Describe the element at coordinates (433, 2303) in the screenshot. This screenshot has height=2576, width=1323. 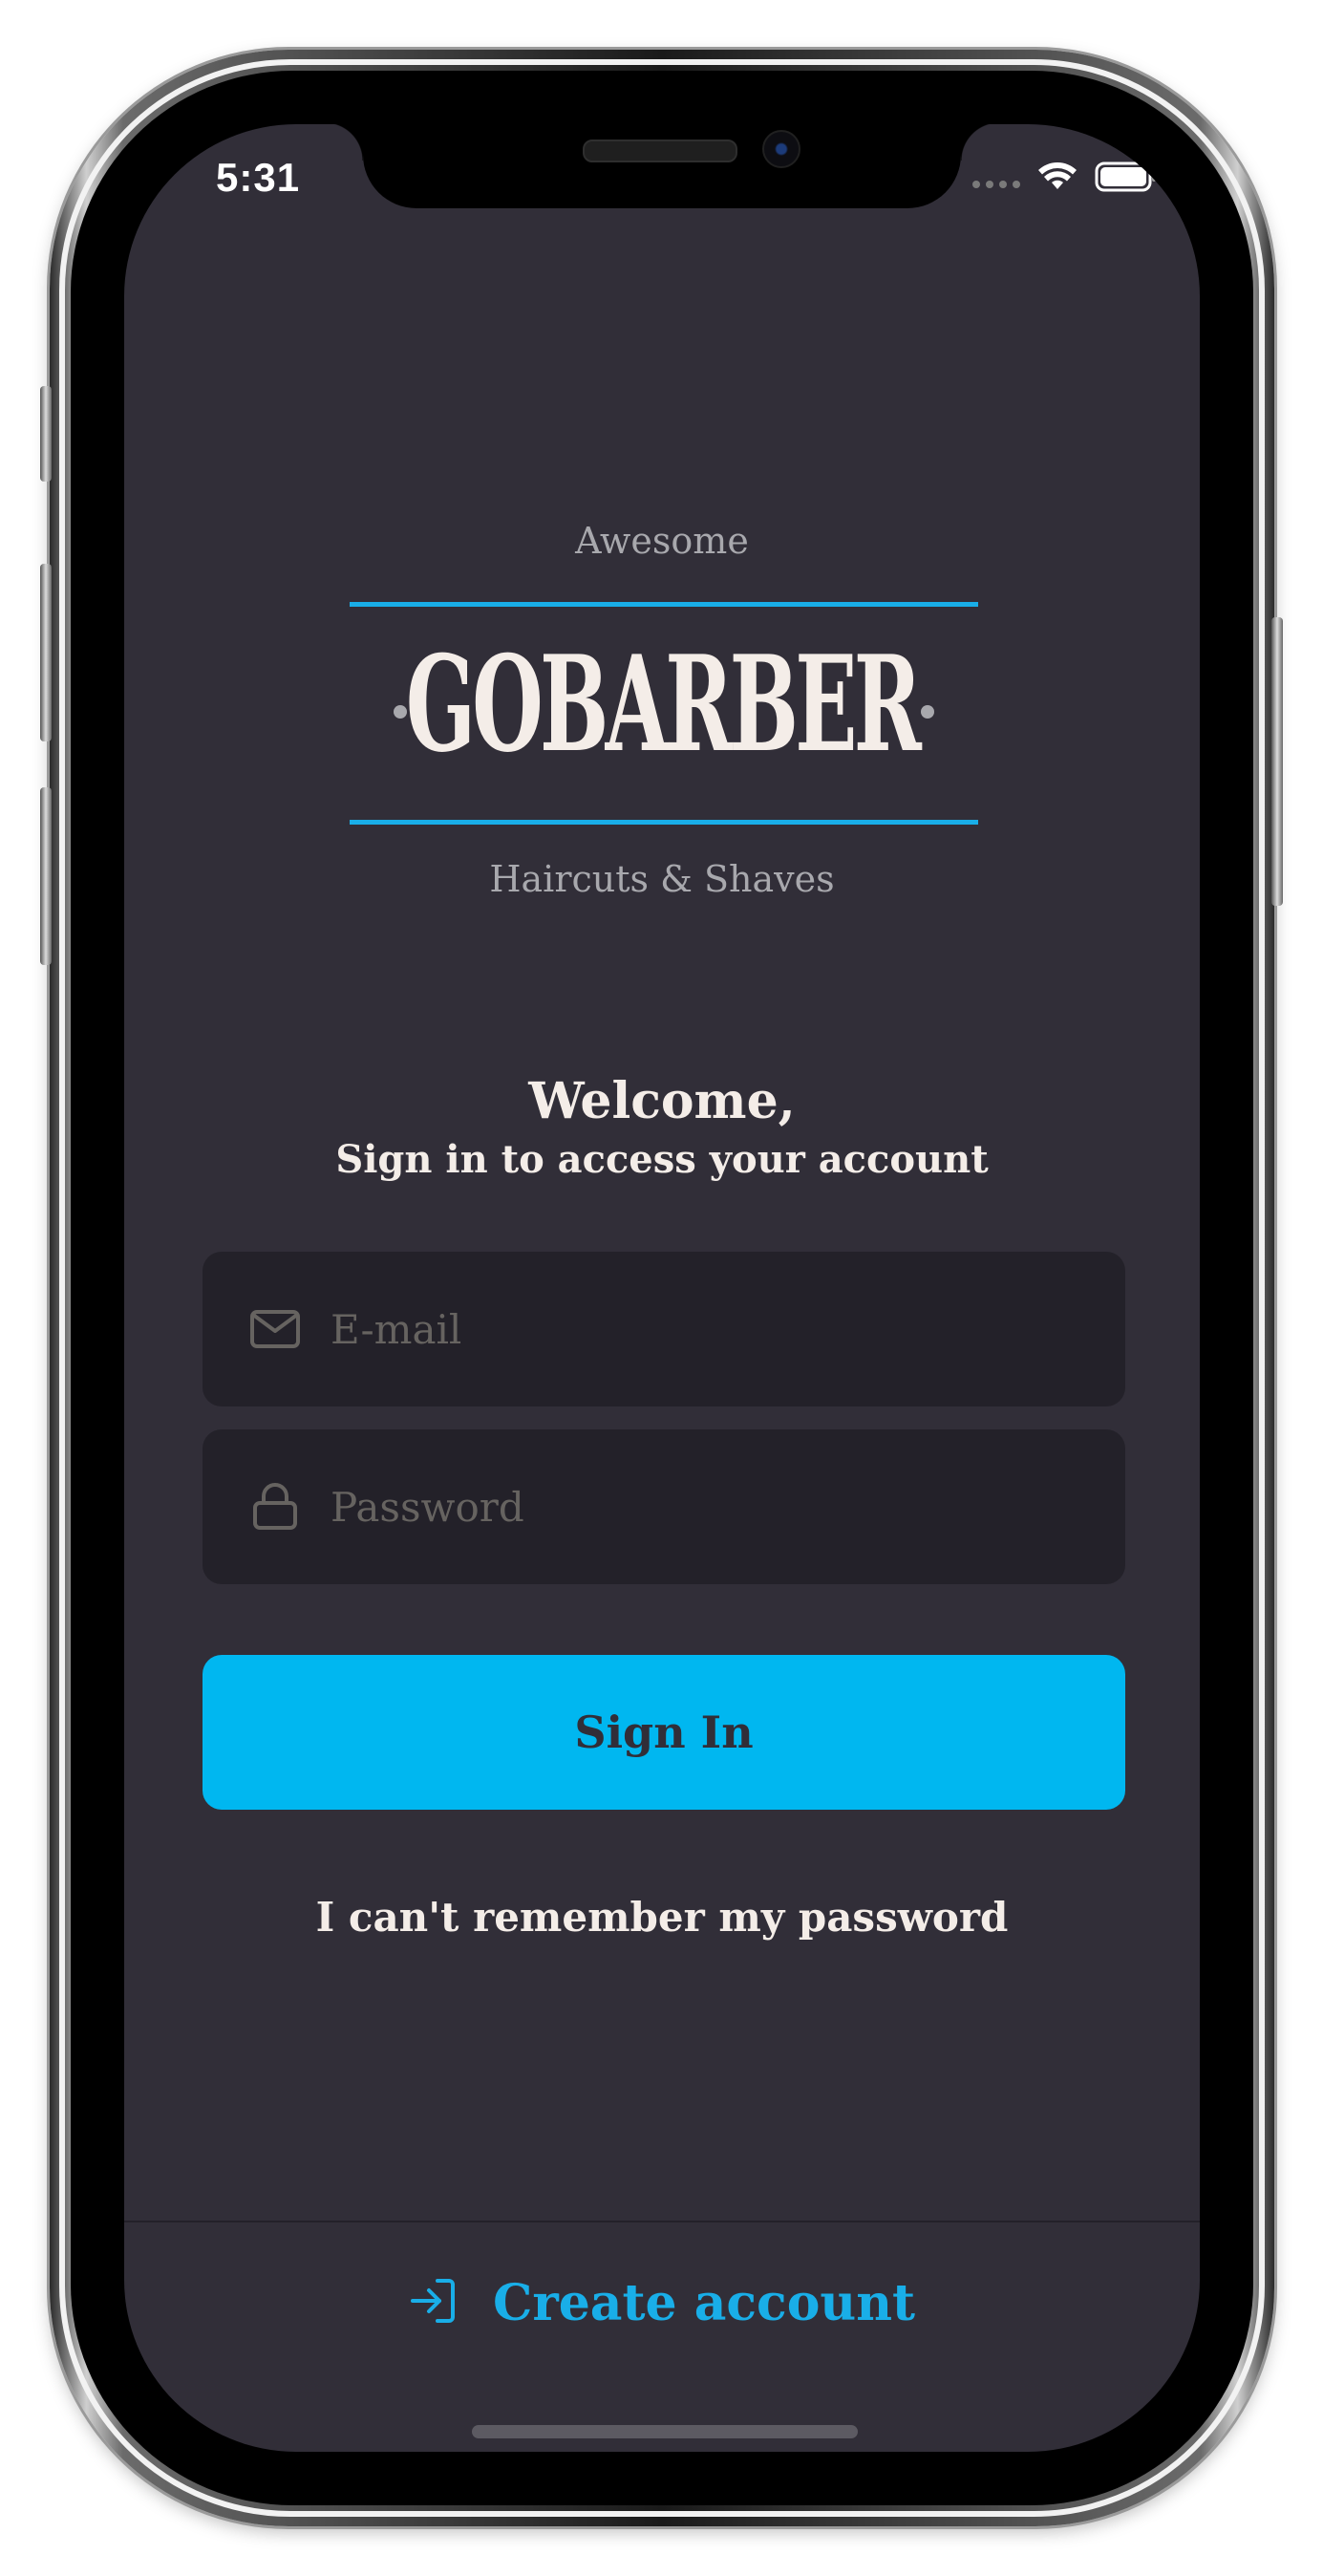
I see `log-in-icon` at that location.